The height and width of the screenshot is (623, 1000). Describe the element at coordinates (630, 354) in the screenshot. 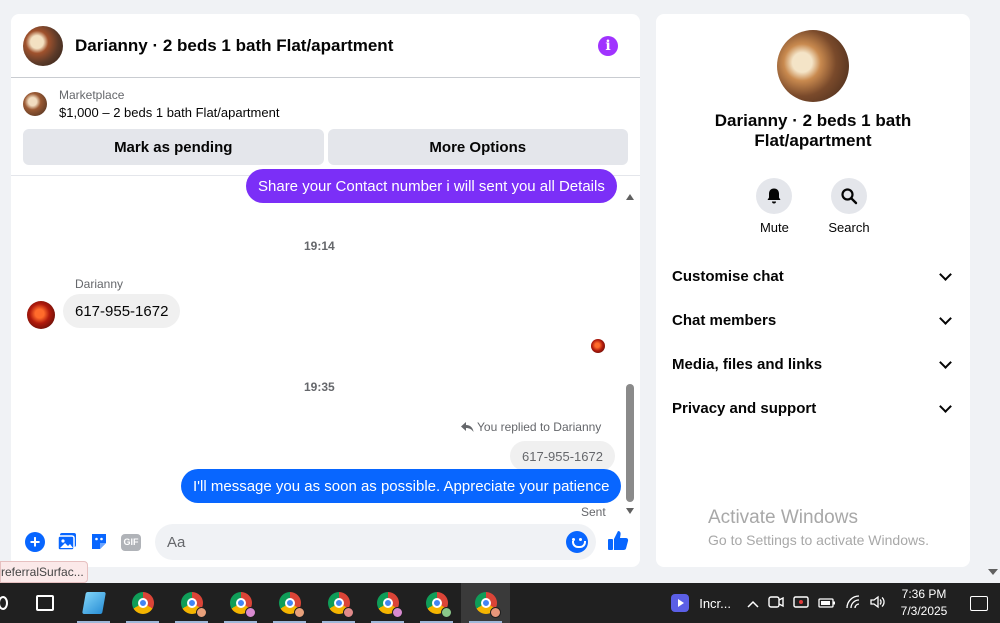

I see `chat-scrollbar` at that location.